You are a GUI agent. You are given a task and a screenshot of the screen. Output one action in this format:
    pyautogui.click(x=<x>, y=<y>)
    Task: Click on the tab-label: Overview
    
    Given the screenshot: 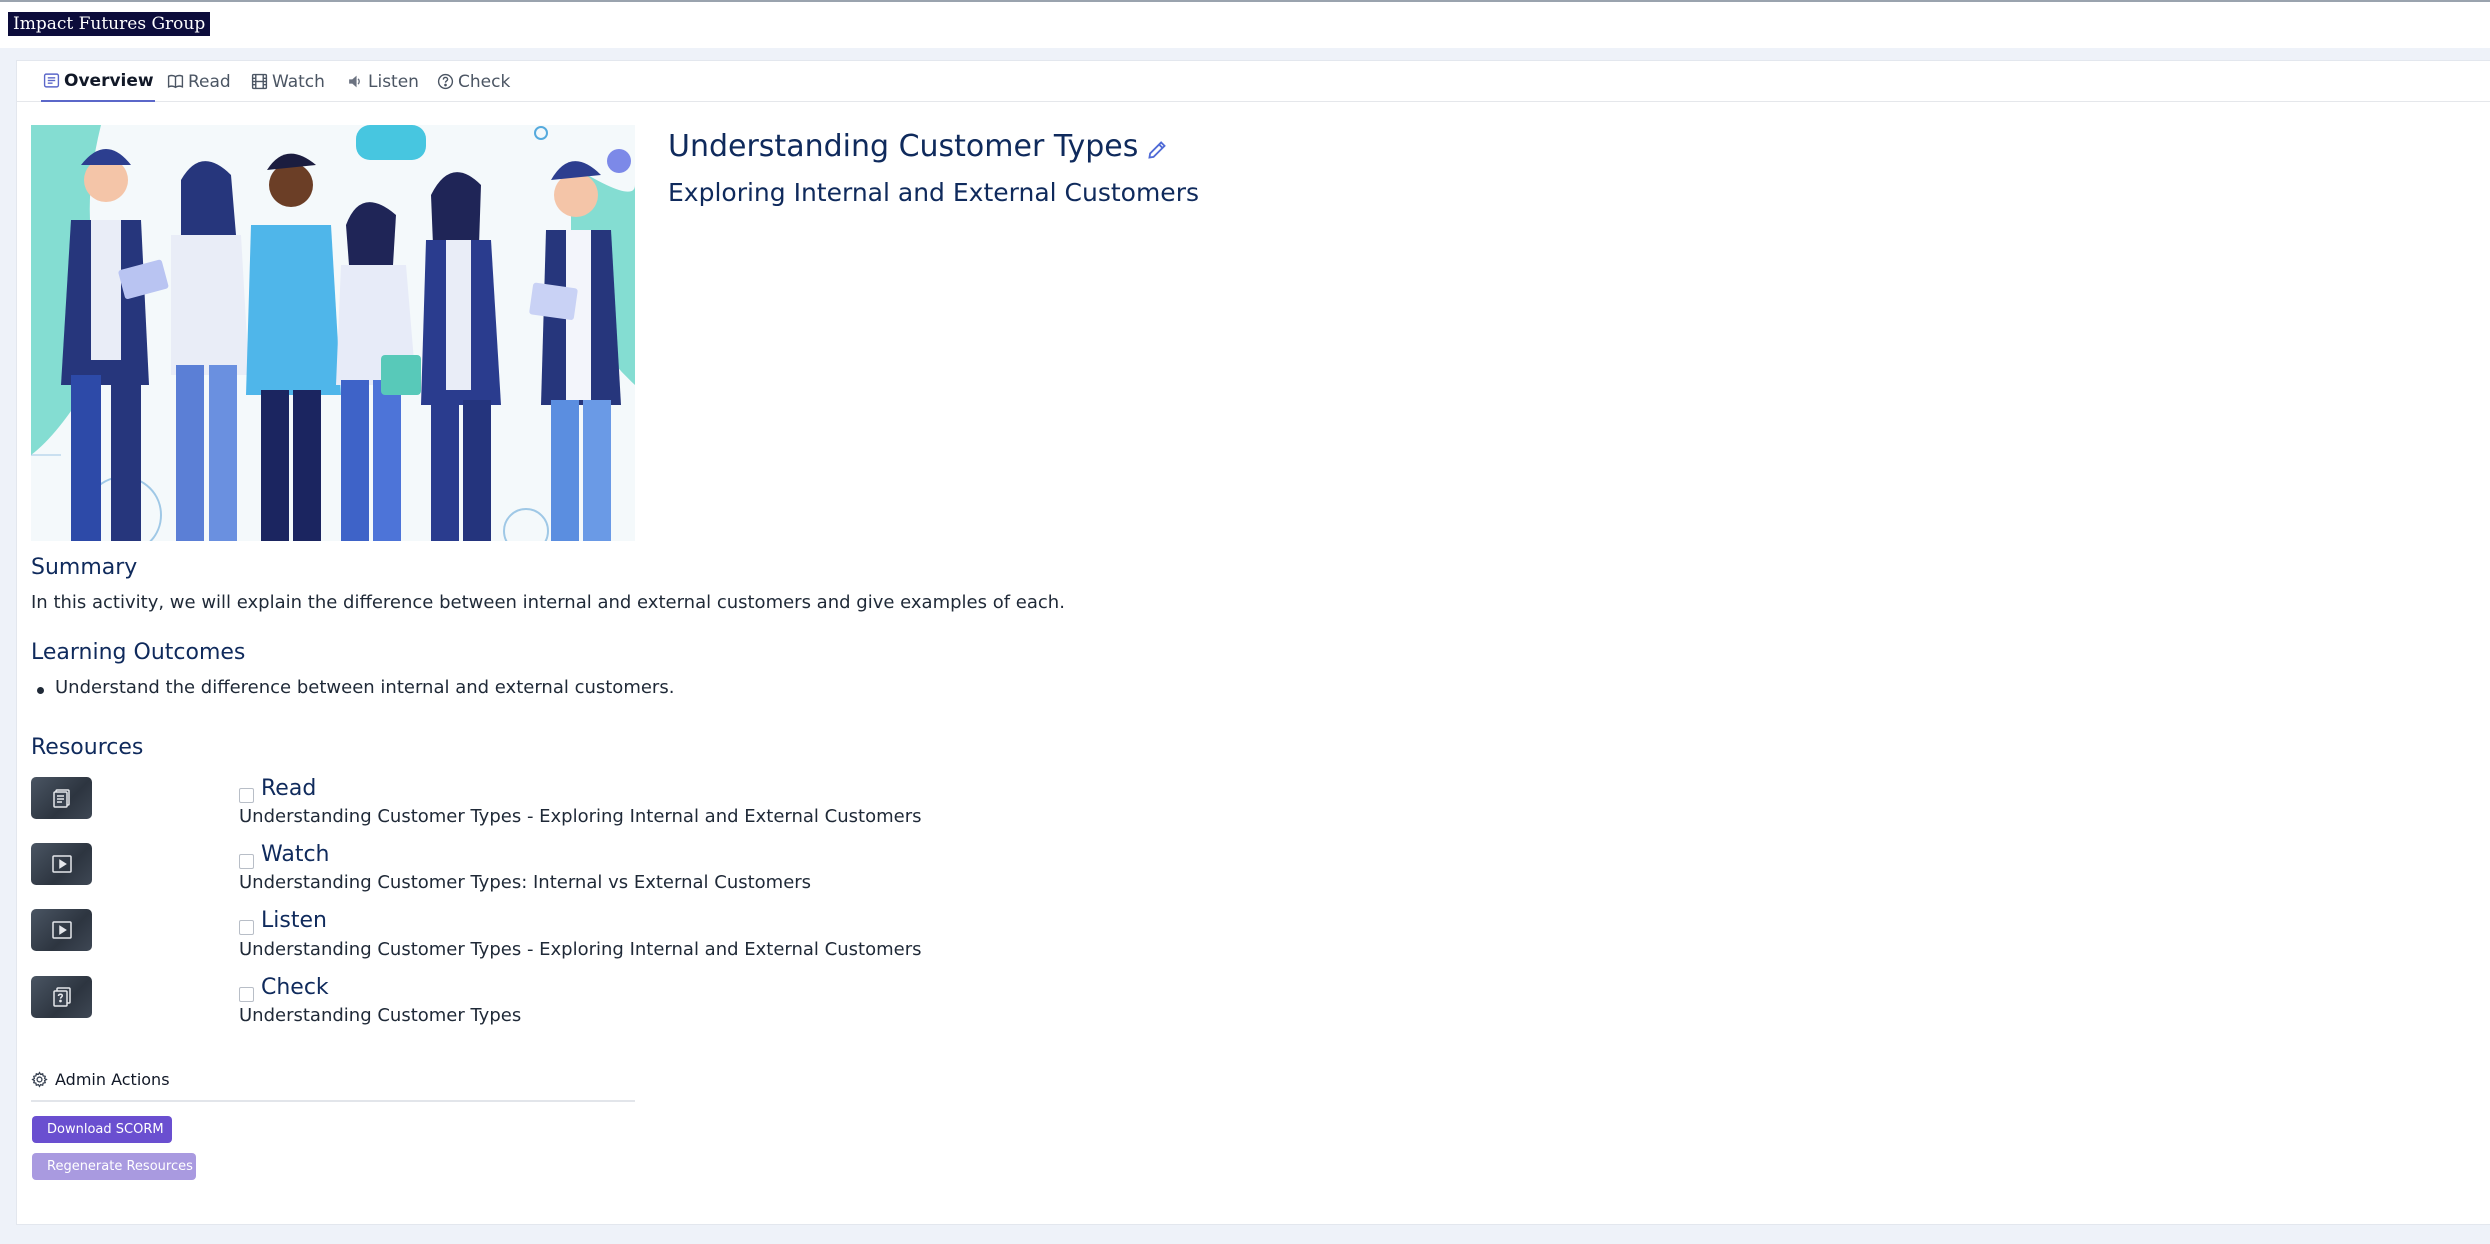 What is the action you would take?
    pyautogui.click(x=109, y=80)
    